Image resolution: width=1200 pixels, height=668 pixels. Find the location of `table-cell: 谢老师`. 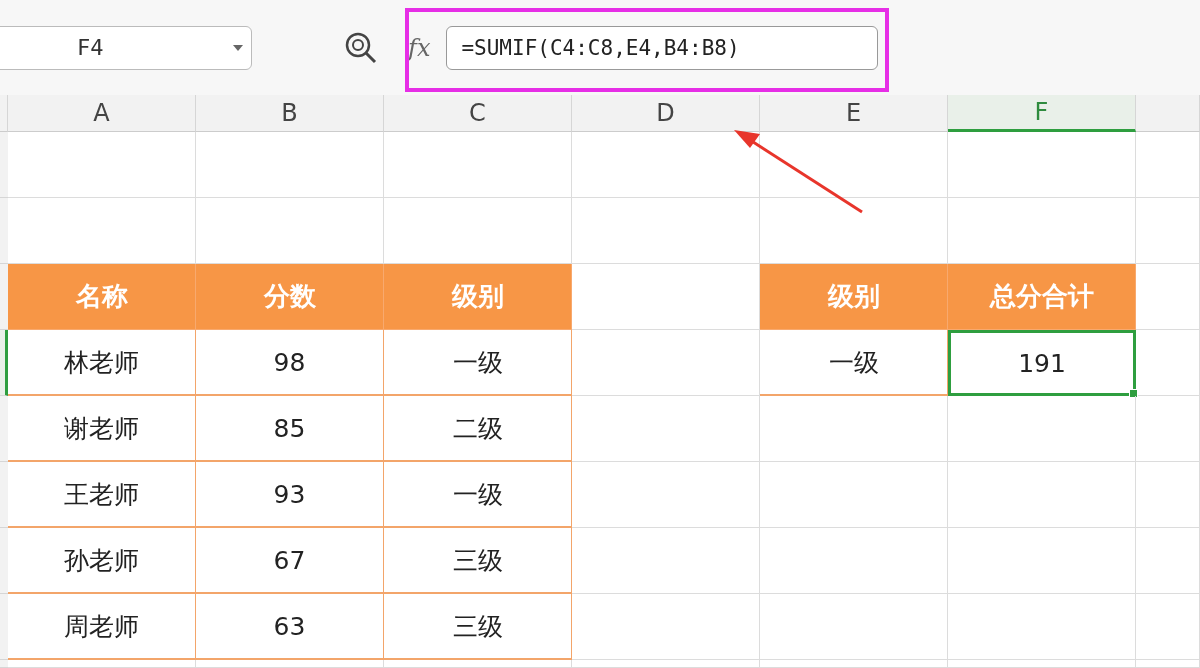

table-cell: 谢老师 is located at coordinates (102, 429).